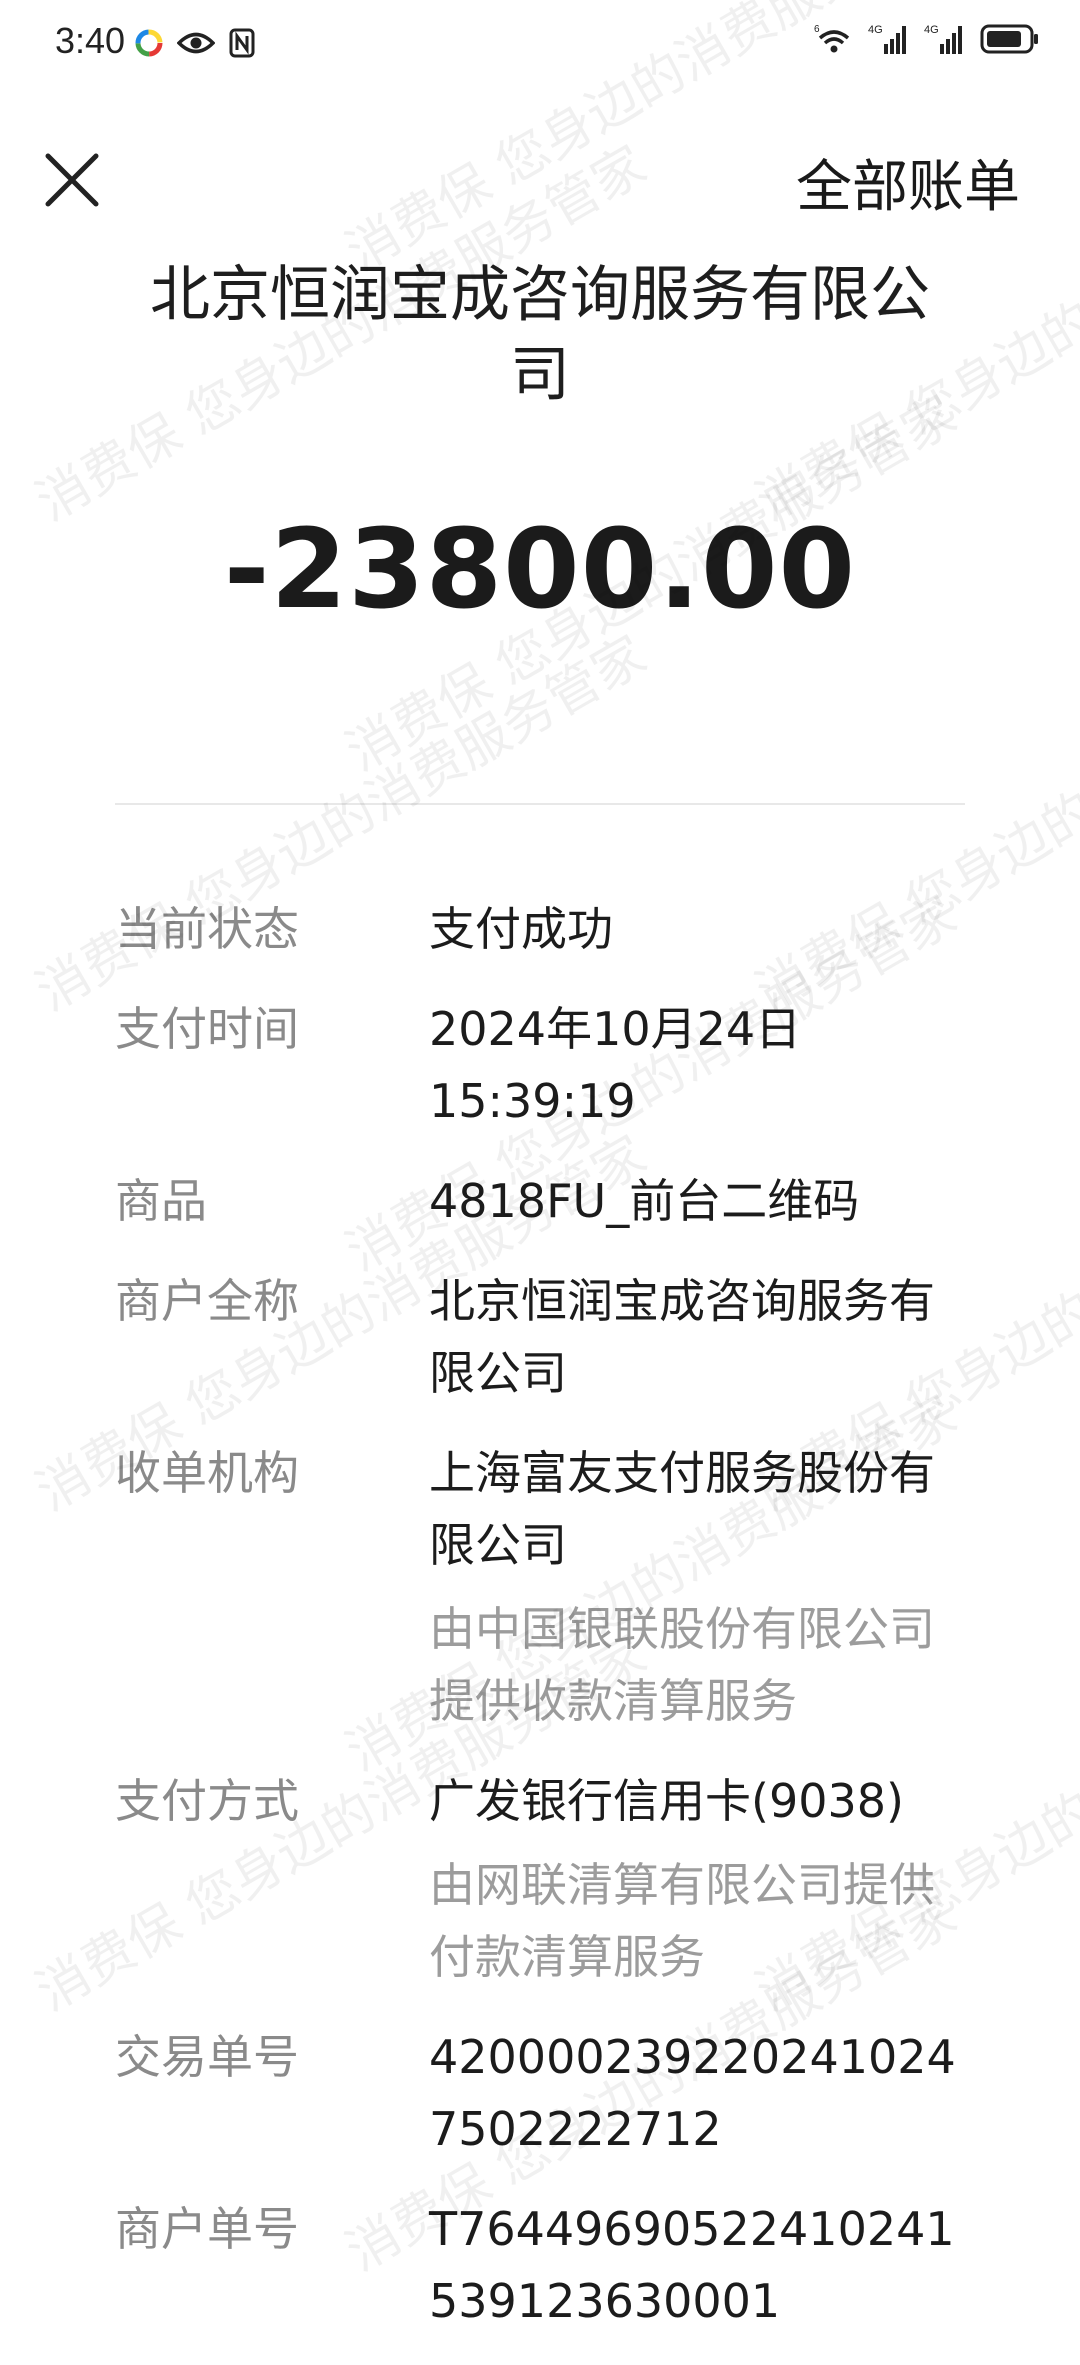 The height and width of the screenshot is (2365, 1080). Describe the element at coordinates (644, 1201) in the screenshot. I see `detail-value: 4818FU_前台二维码` at that location.